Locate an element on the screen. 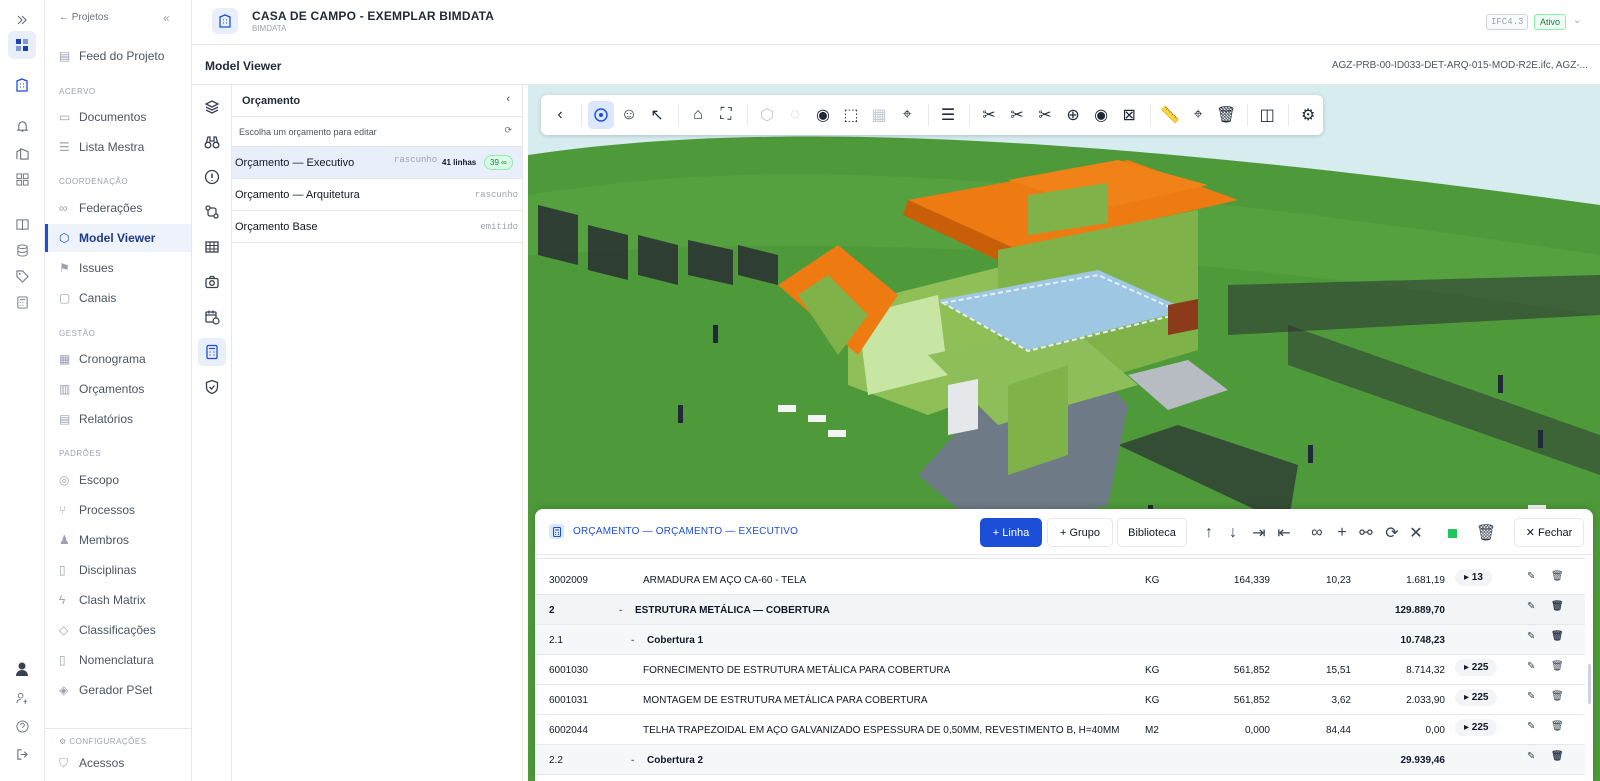  binoculars-icon: ⚯ is located at coordinates (1366, 533).